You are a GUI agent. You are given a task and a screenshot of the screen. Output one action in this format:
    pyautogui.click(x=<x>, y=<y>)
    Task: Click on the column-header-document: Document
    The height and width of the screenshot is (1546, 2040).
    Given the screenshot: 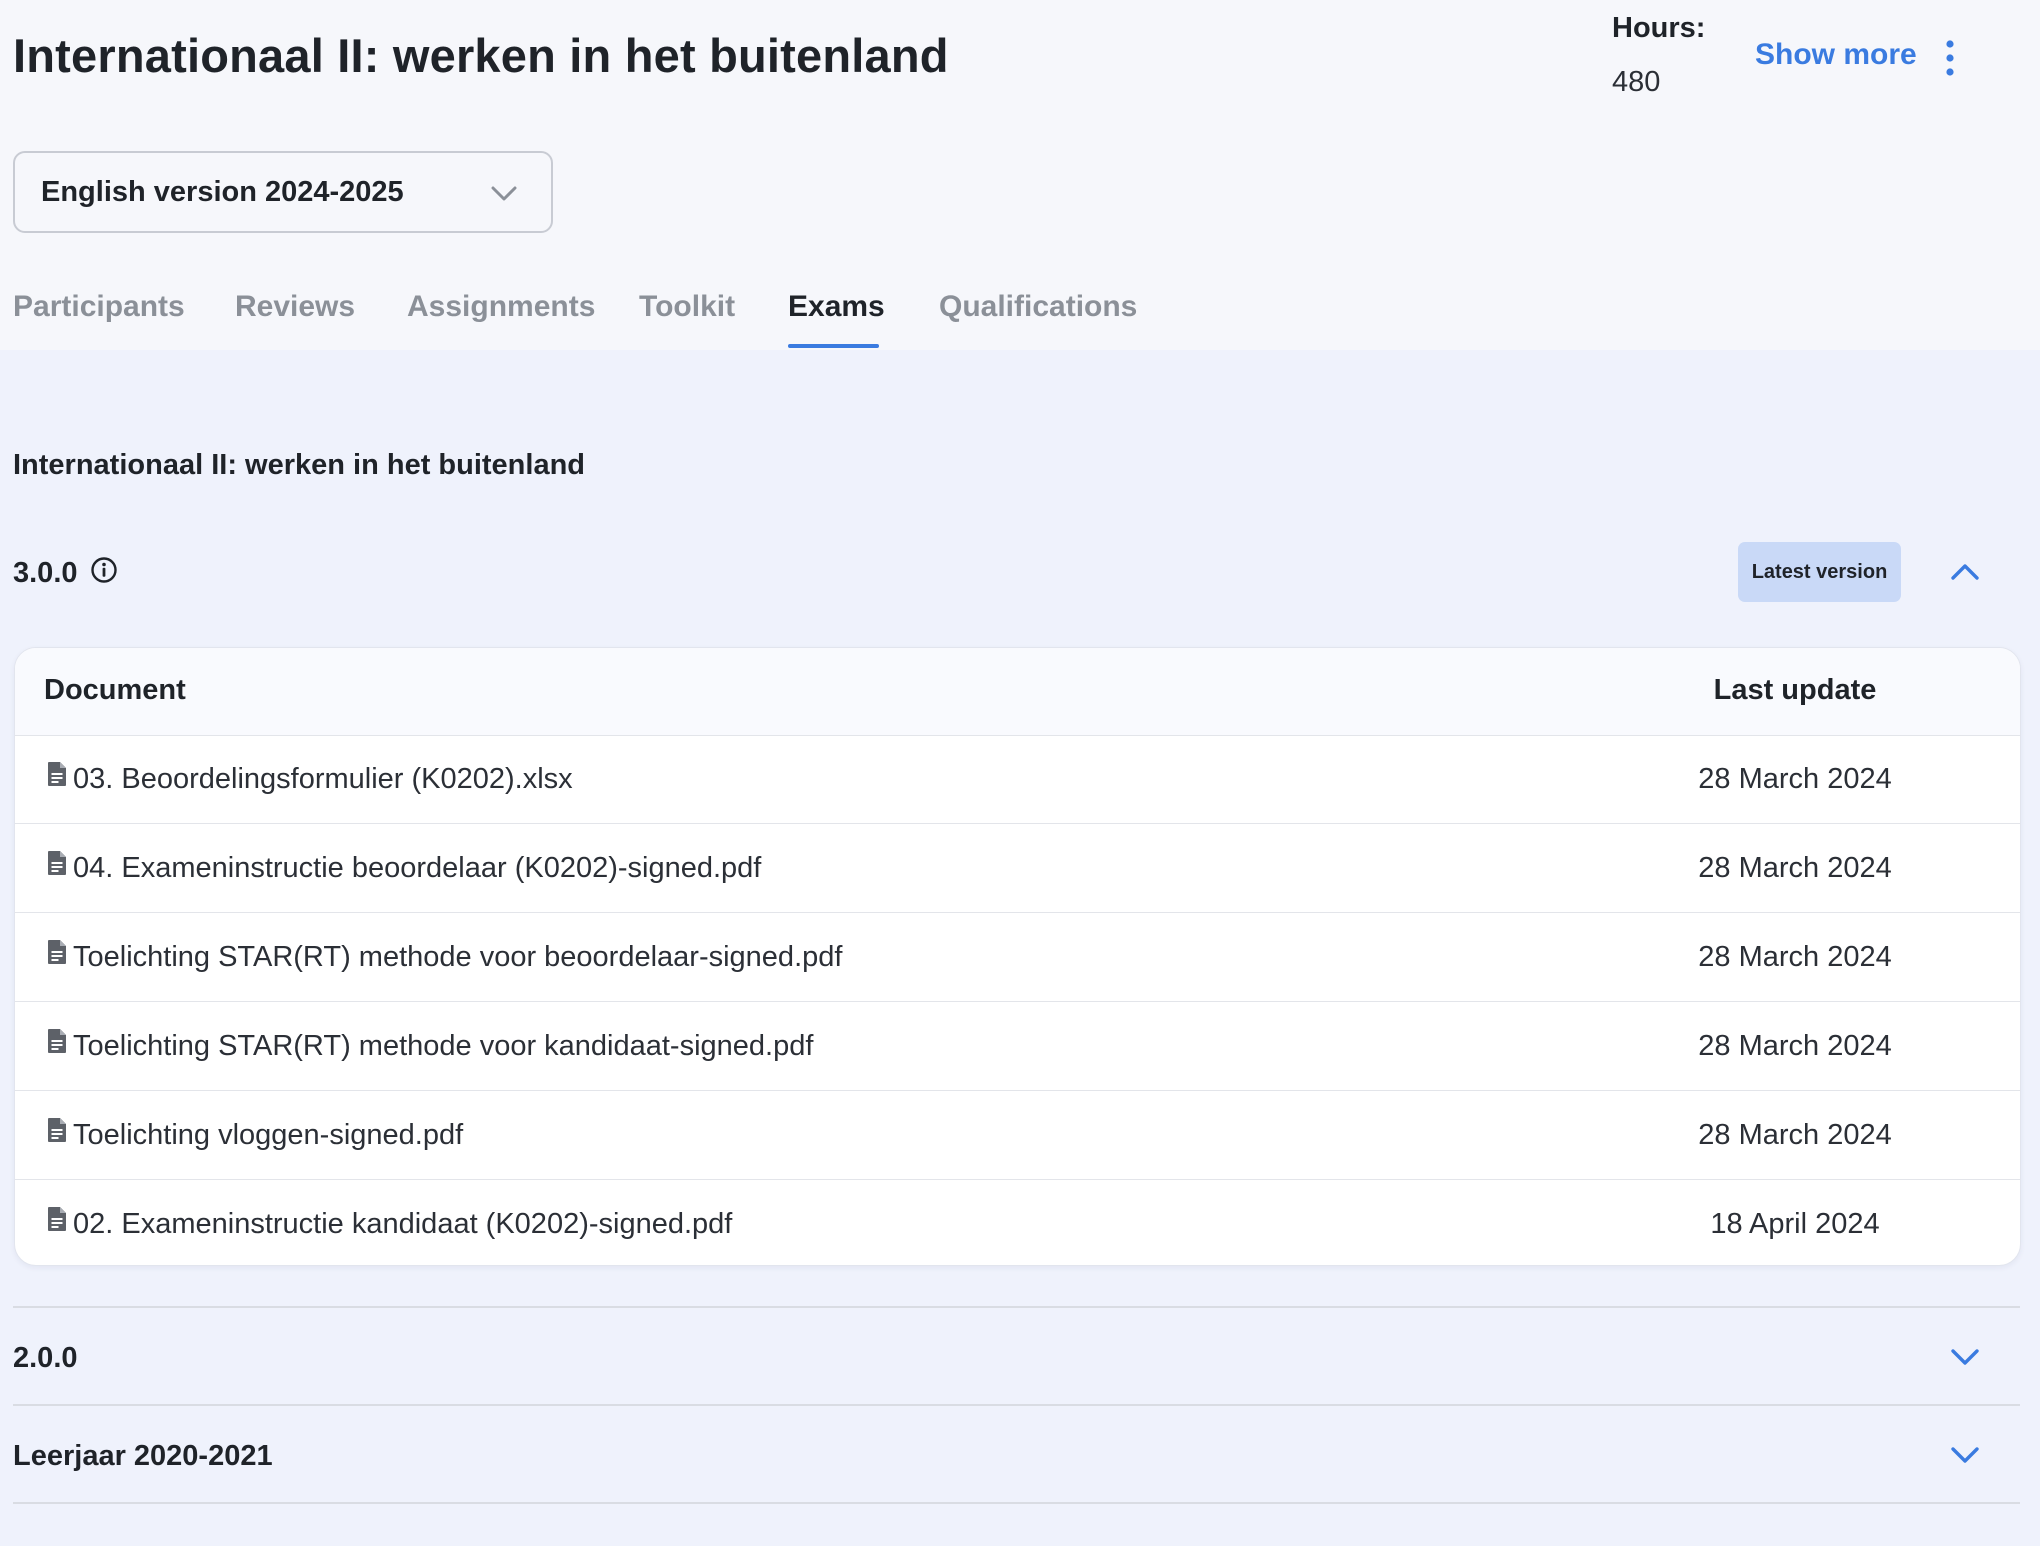 What is the action you would take?
    pyautogui.click(x=115, y=690)
    